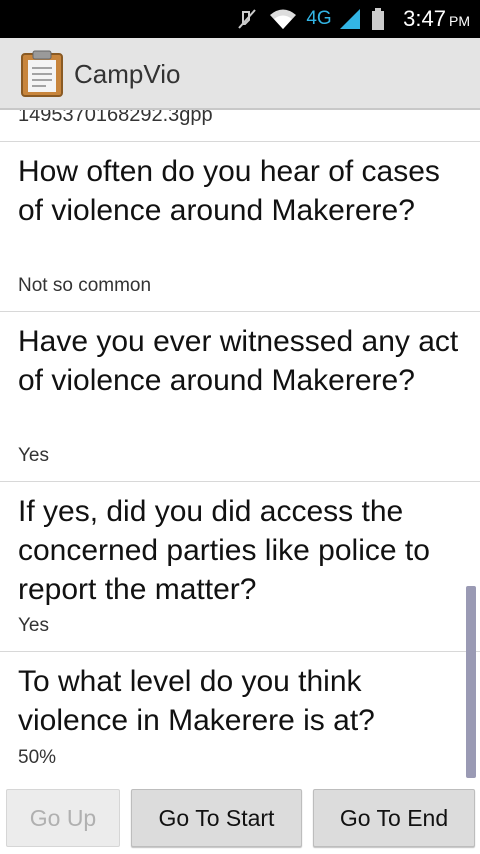 This screenshot has width=480, height=854. I want to click on clipboard-icon, so click(42, 74).